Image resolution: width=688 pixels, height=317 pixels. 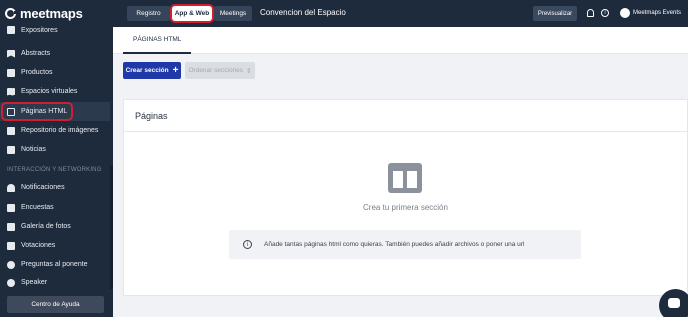 I want to click on tab-meetings: Meetings, so click(x=233, y=13).